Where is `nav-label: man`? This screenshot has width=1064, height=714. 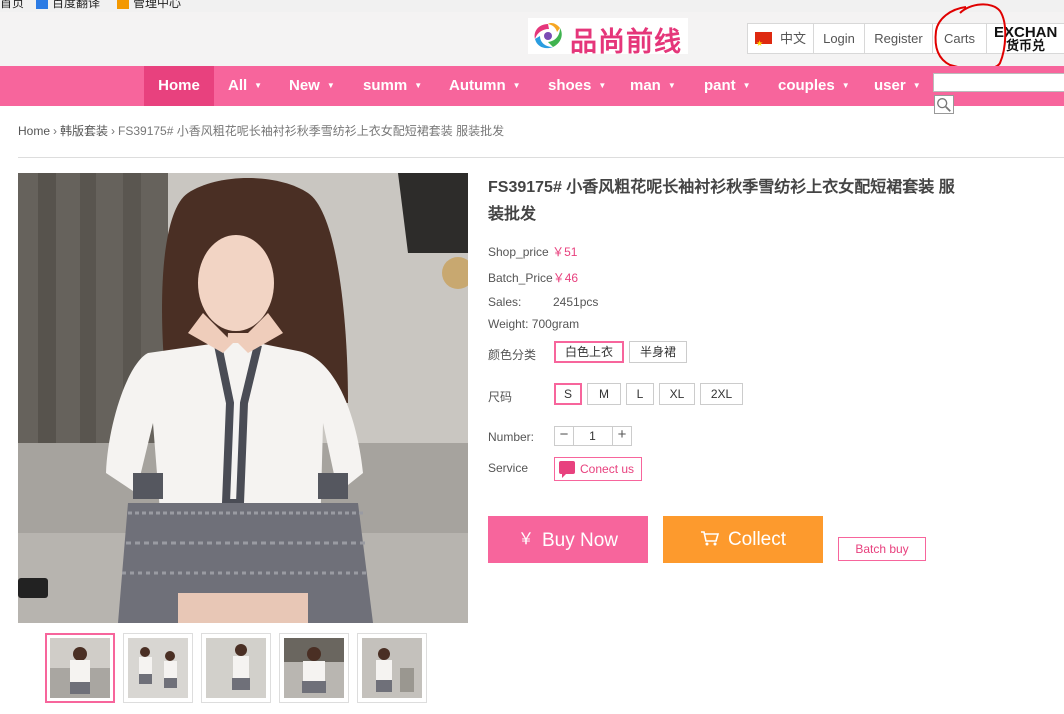
nav-label: man is located at coordinates (645, 85).